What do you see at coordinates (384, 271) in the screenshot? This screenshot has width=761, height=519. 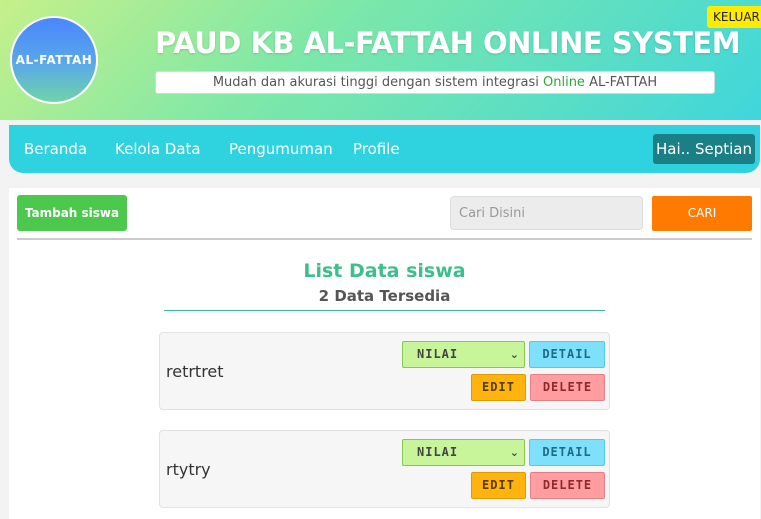 I see `list-title: List Data siswa` at bounding box center [384, 271].